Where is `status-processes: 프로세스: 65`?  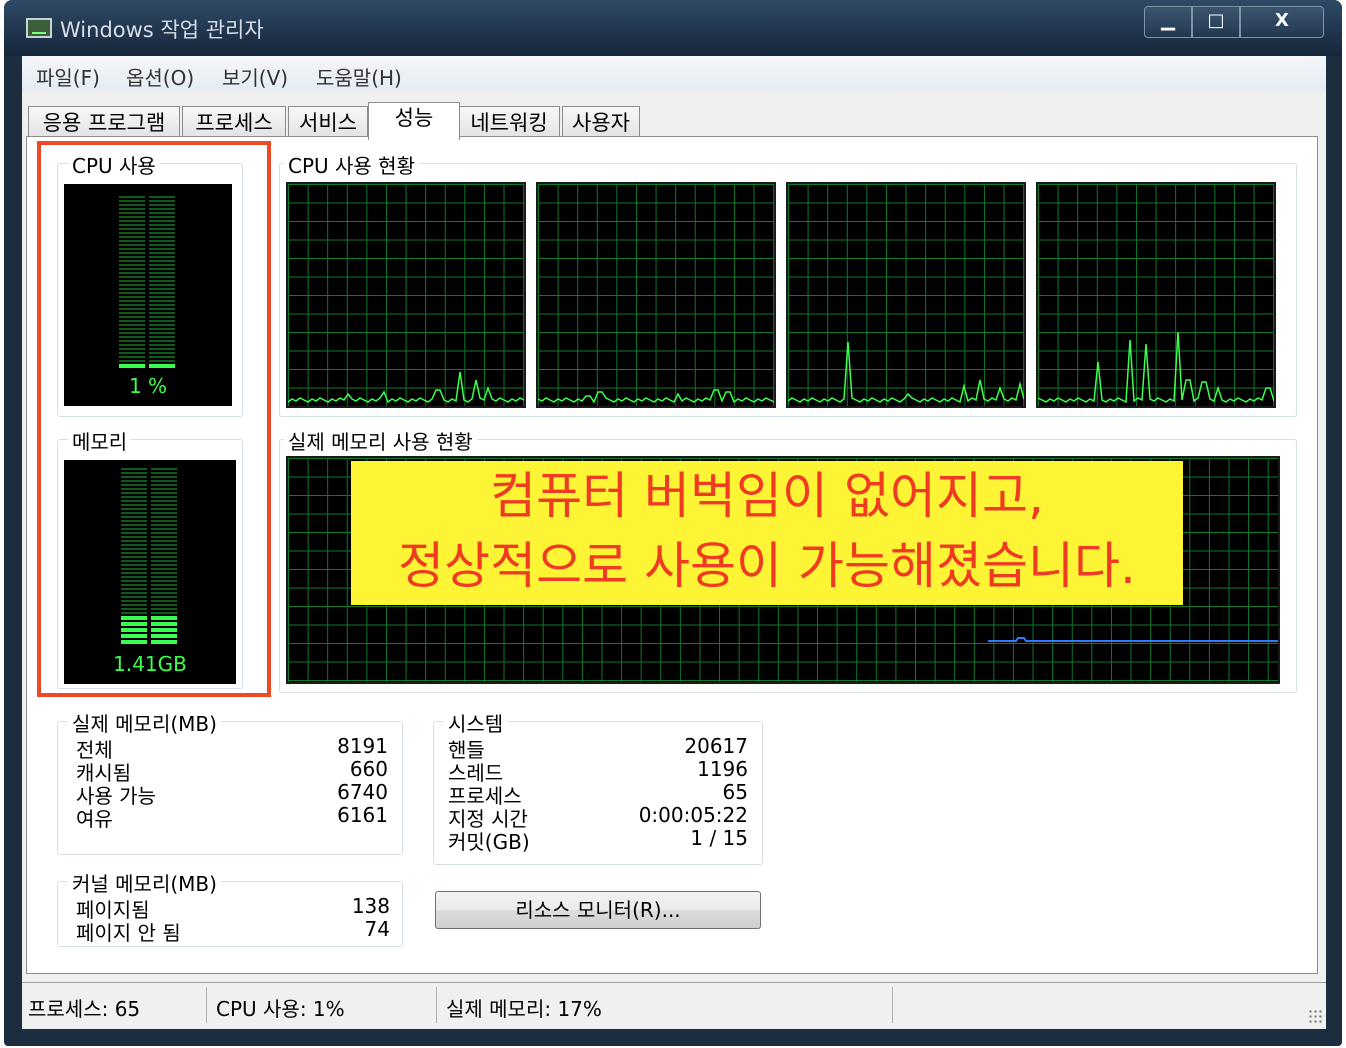
status-processes: 프로세스: 65 is located at coordinates (84, 1009).